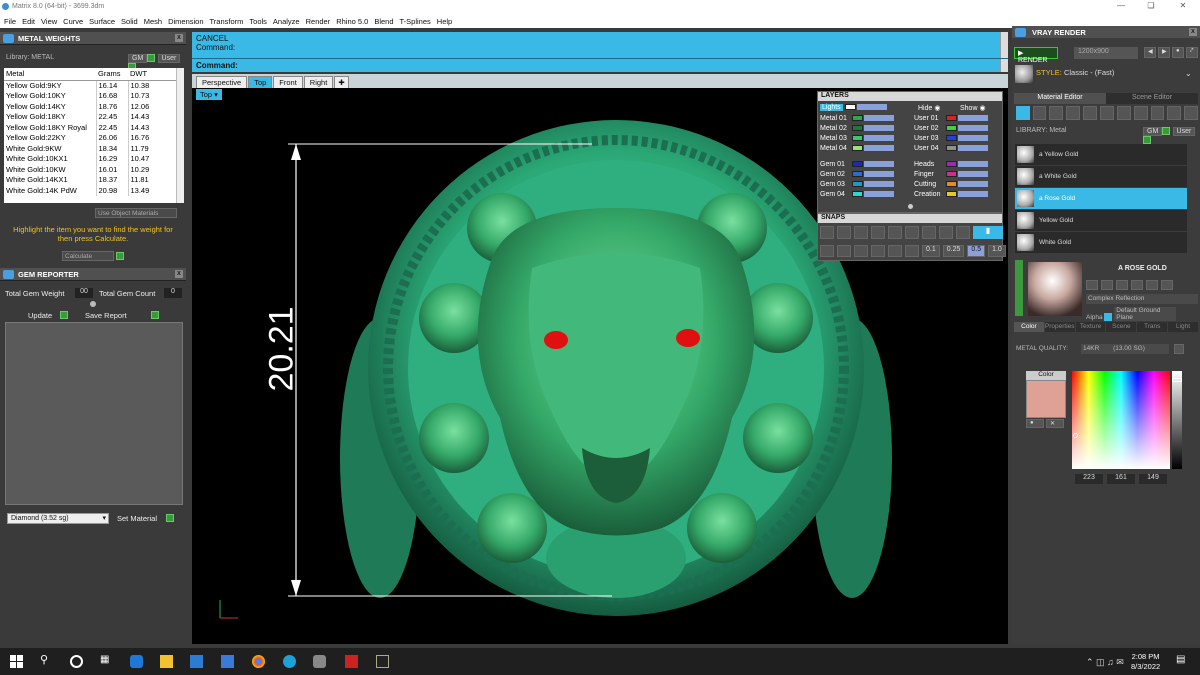 This screenshot has height=675, width=1200. What do you see at coordinates (1090, 113) in the screenshot?
I see `texture-icon` at bounding box center [1090, 113].